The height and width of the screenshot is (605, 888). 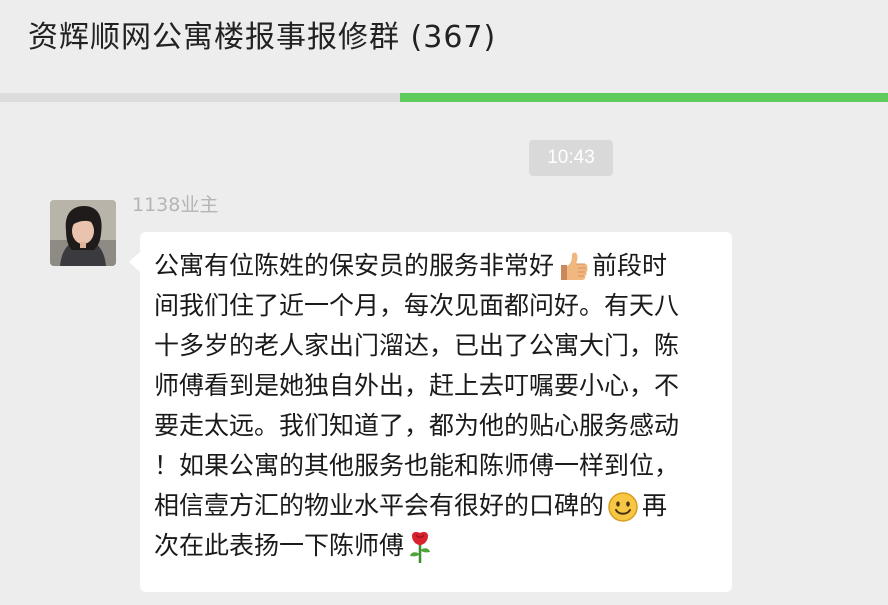 I want to click on message-line: 间我们住了近一个月，每次见面都问好。有天八, so click(x=417, y=305).